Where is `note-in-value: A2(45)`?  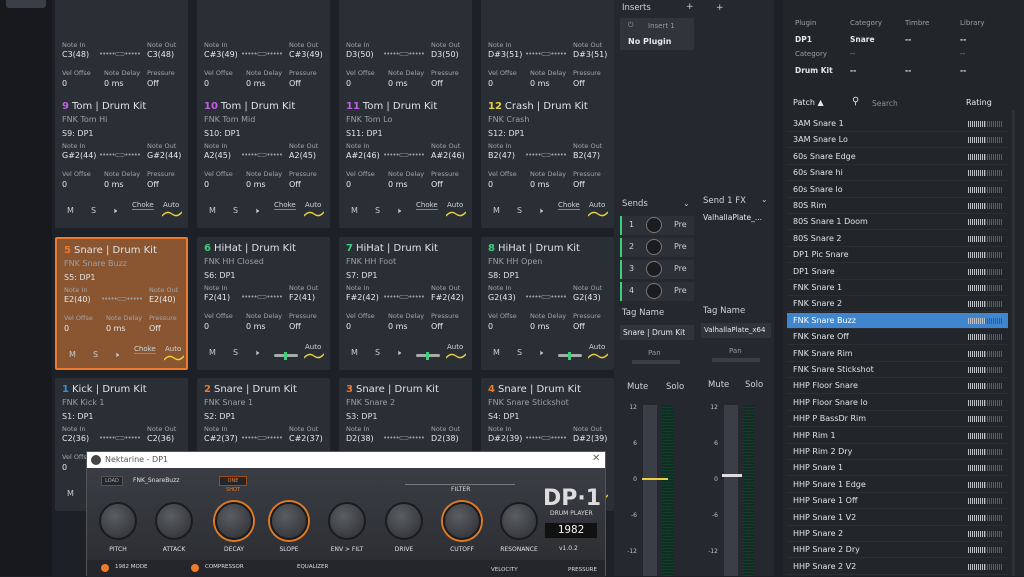 note-in-value: A2(45) is located at coordinates (217, 155).